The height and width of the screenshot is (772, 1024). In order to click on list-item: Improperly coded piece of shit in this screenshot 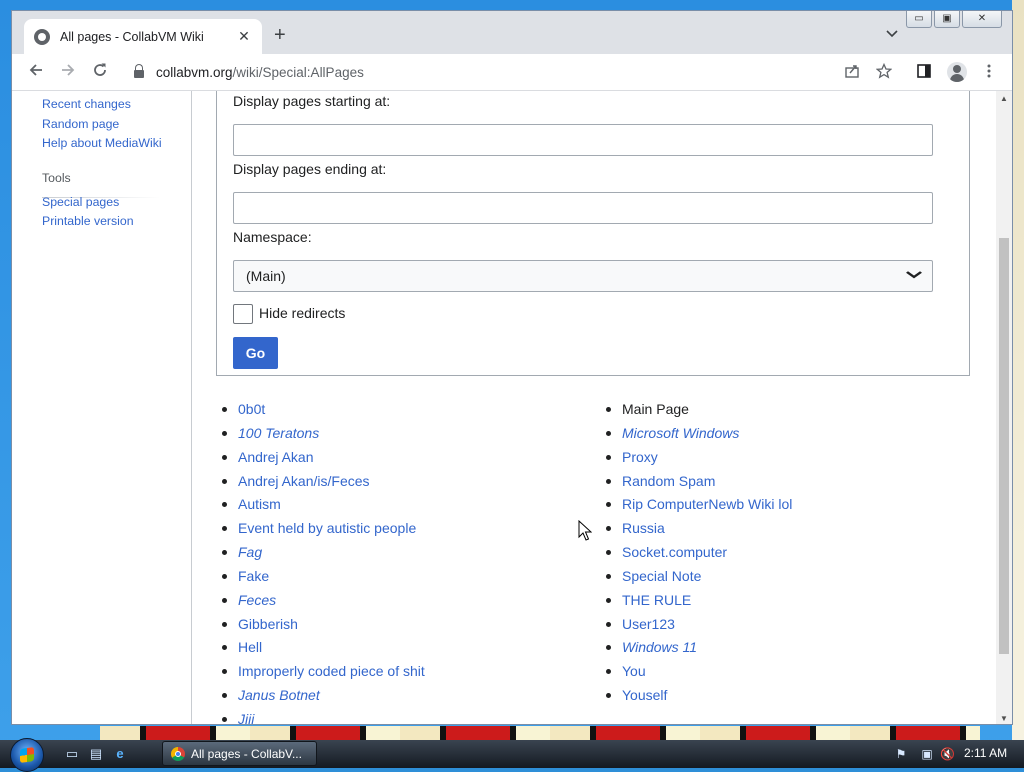, I will do `click(323, 671)`.